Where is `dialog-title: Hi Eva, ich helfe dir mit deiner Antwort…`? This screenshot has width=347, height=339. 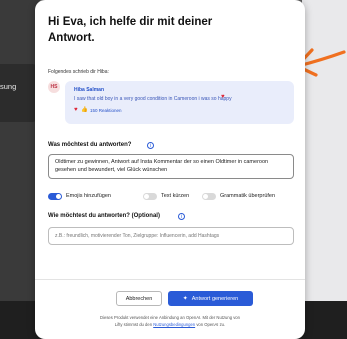
dialog-title: Hi Eva, ich helfe dir mit deiner Antwort… is located at coordinates (130, 30).